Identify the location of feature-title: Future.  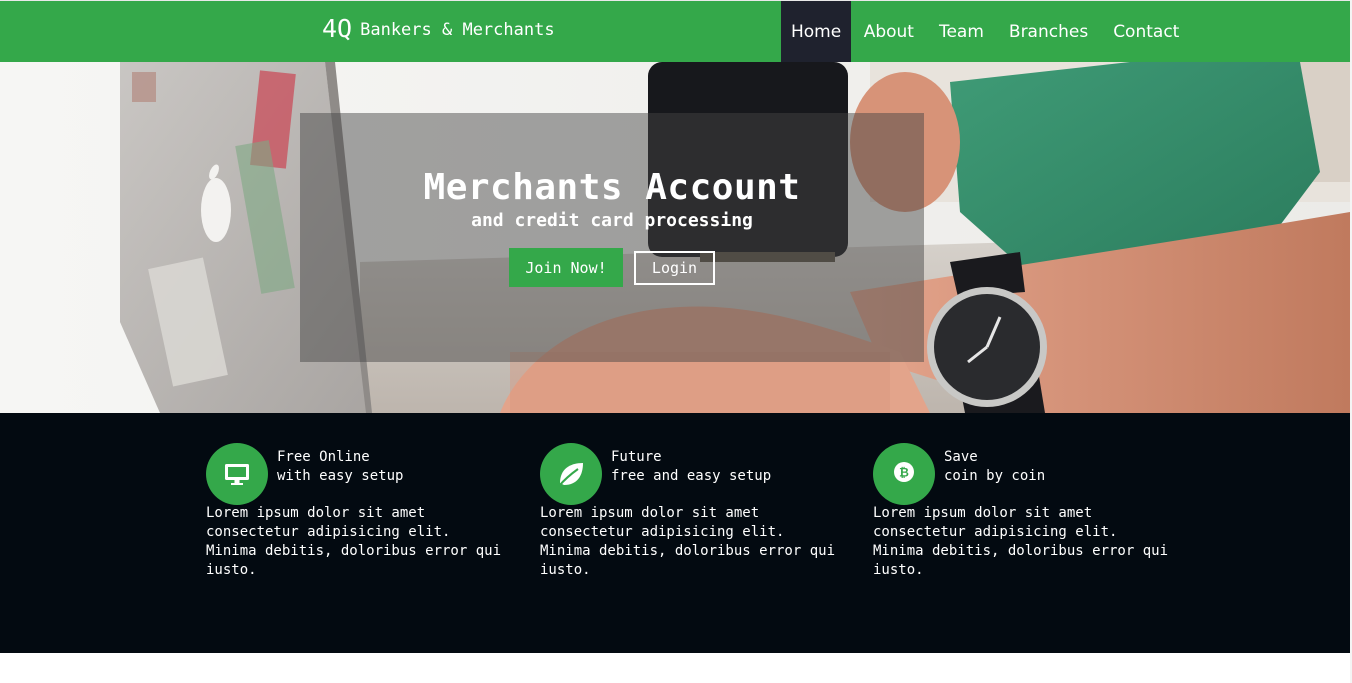
(636, 457).